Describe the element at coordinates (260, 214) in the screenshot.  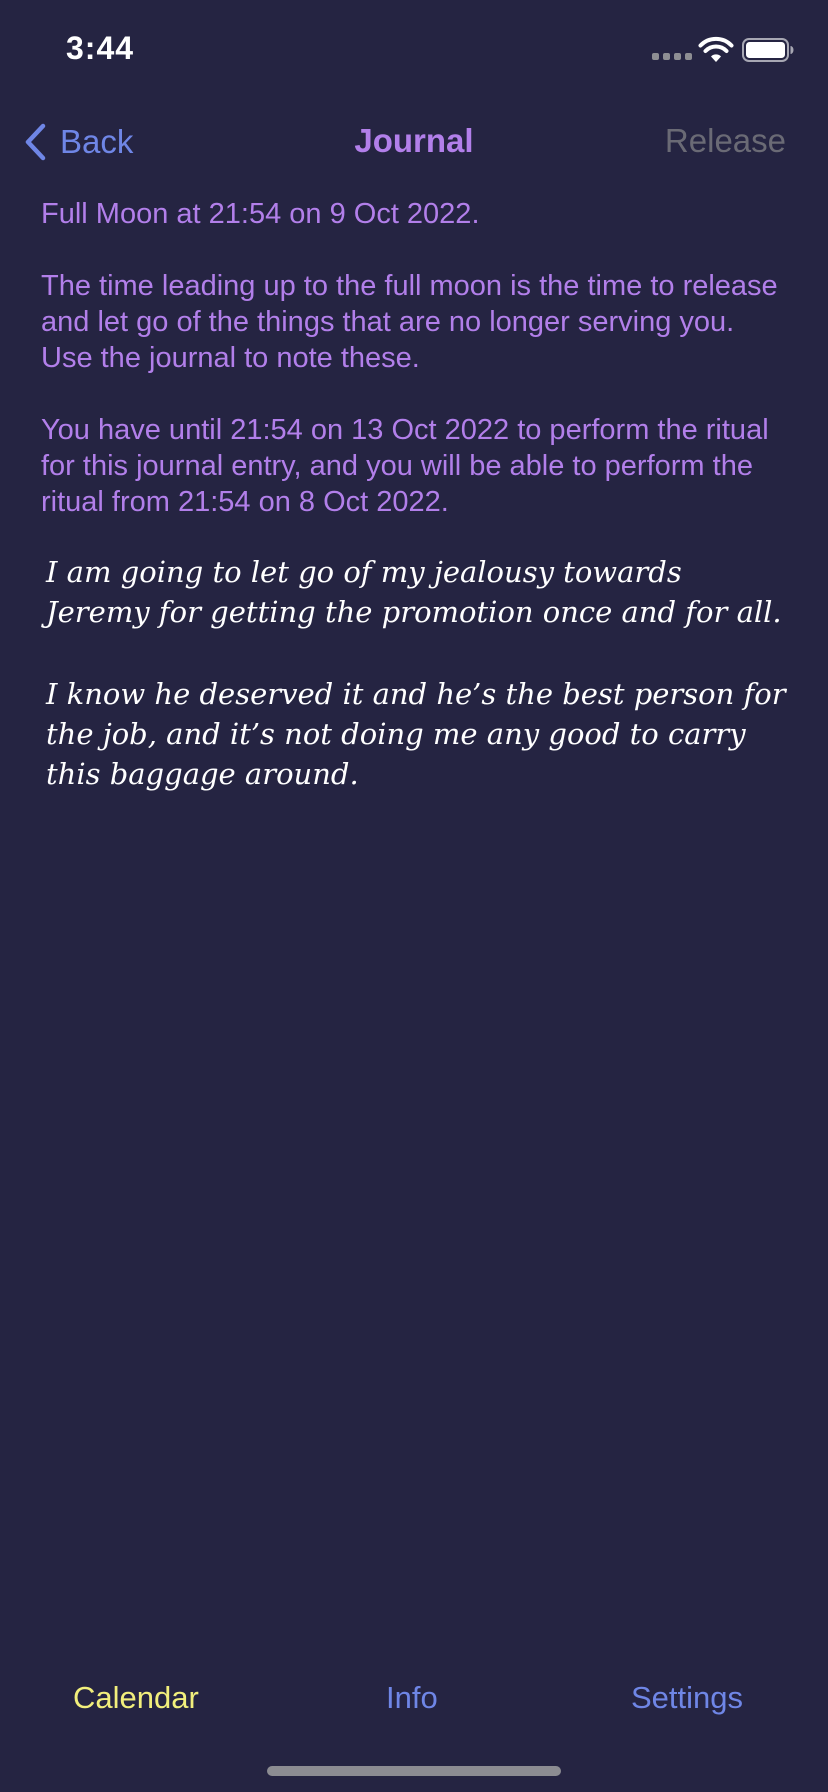
I see `moon-event-text: Full Moon at 21:54 on 9 Oct 2022.` at that location.